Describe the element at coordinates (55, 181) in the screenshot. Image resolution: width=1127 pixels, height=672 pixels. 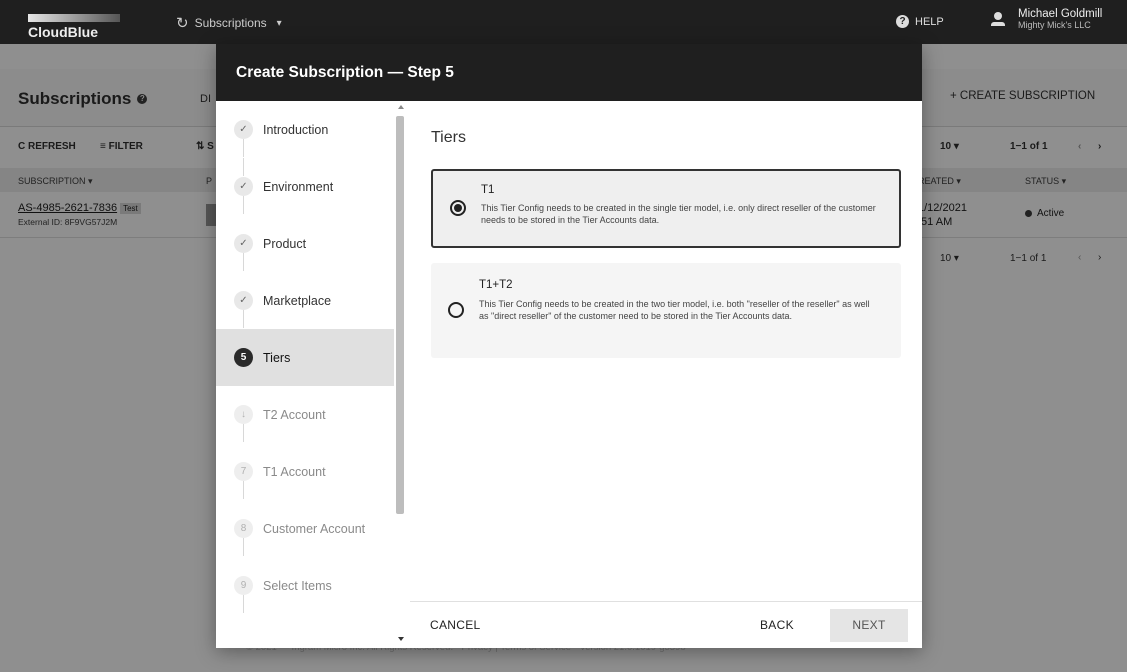
I see `column-subscription: SUBSCRIPTION ▾` at that location.